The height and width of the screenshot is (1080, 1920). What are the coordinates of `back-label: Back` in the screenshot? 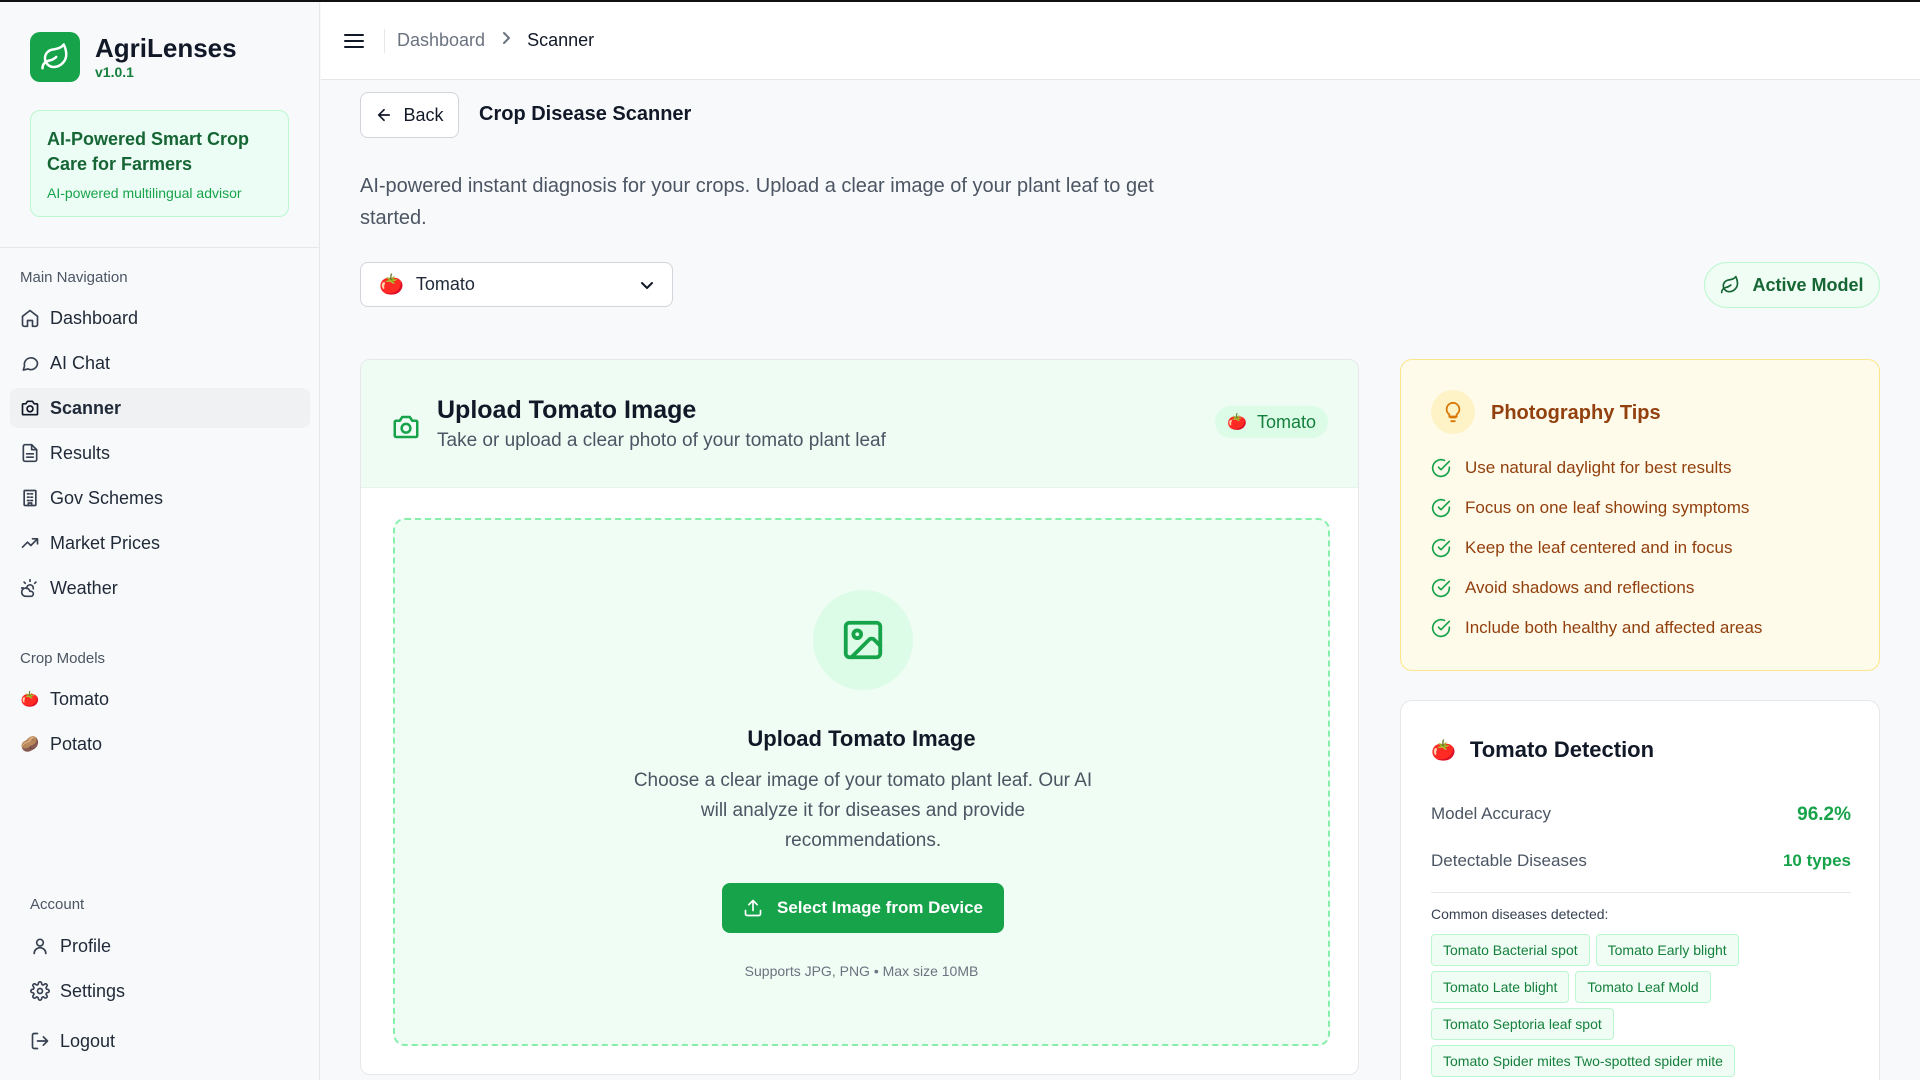 It's located at (423, 114).